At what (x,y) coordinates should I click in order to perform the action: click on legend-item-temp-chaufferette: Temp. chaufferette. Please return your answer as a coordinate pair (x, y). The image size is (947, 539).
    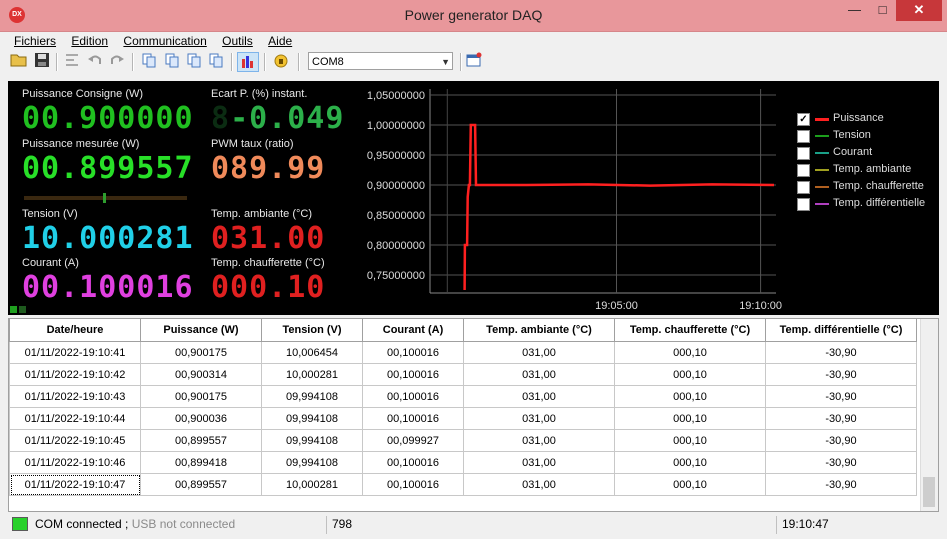
    Looking at the image, I should click on (867, 187).